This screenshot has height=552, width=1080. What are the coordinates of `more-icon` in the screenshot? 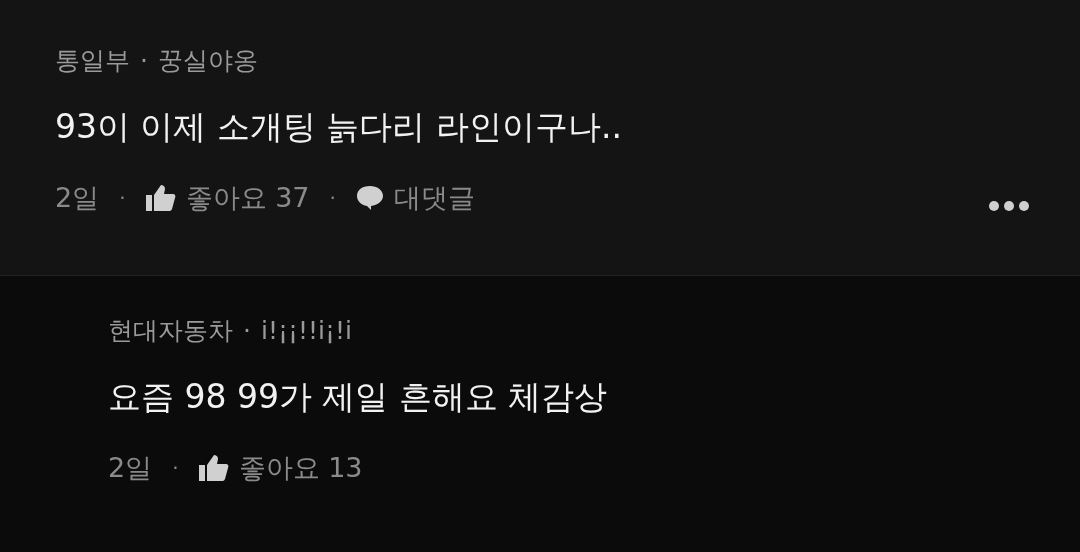 It's located at (1009, 206).